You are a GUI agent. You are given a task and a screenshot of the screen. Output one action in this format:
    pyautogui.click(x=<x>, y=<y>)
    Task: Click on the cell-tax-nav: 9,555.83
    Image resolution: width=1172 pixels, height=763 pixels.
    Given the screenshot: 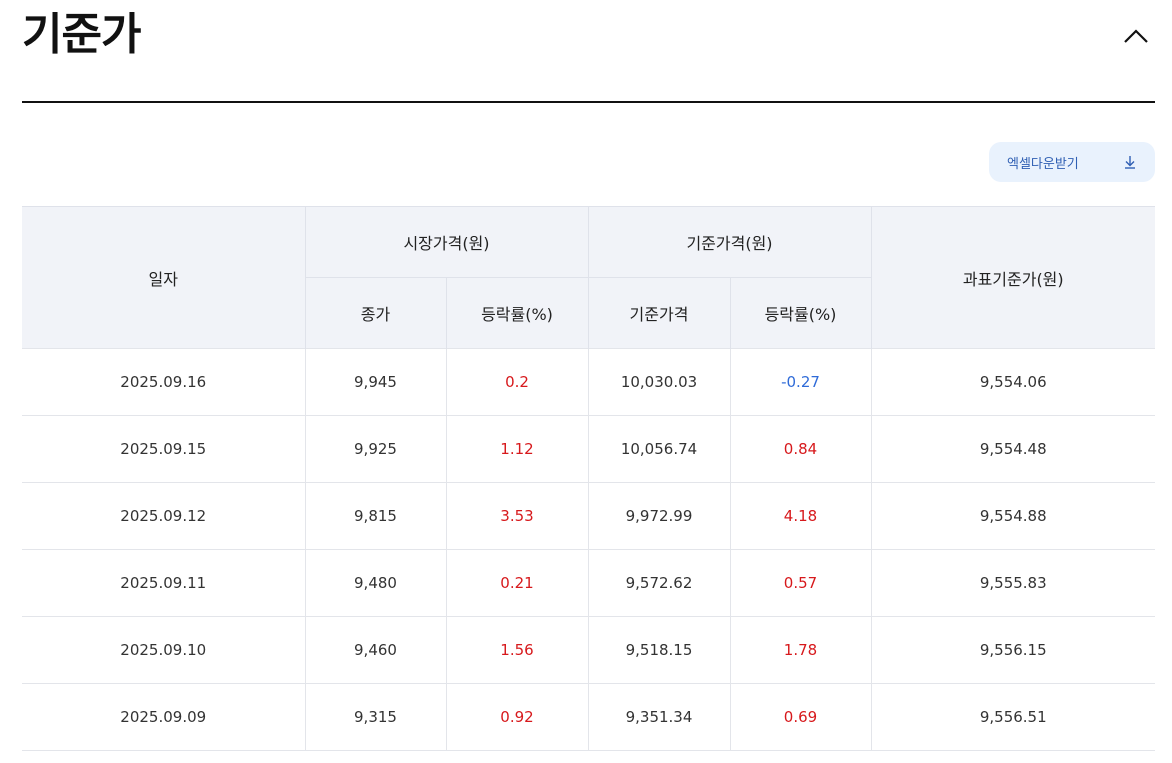 What is the action you would take?
    pyautogui.click(x=1012, y=583)
    